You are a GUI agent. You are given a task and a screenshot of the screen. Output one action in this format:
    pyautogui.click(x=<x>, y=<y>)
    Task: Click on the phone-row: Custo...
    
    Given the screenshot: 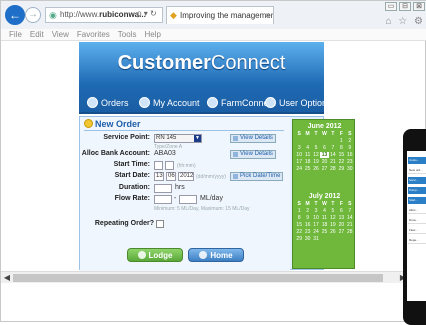 What is the action you would take?
    pyautogui.click(x=417, y=160)
    